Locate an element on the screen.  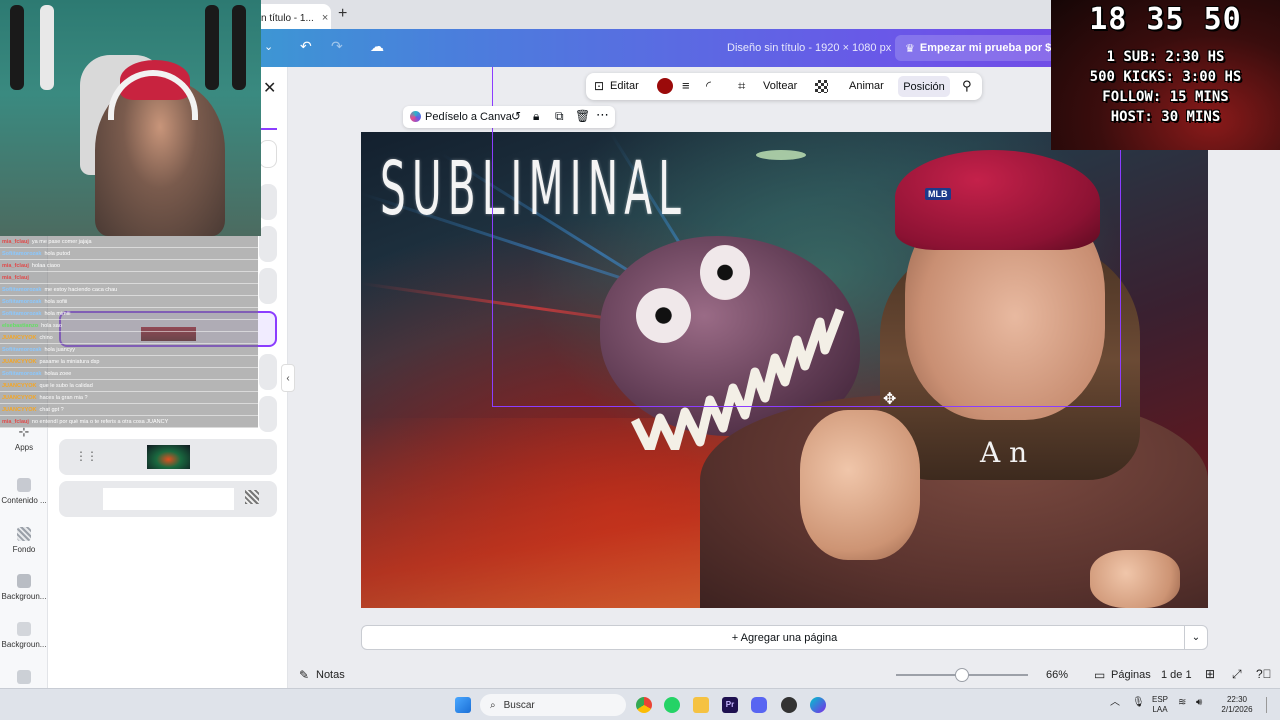
delete-icon: 🗑︎ is located at coordinates (582, 116).